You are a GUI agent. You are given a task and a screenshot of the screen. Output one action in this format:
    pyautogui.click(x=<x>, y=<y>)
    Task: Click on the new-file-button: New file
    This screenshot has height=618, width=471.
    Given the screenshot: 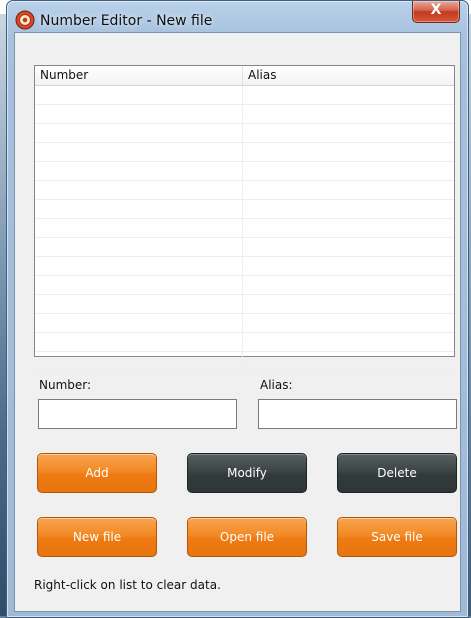 What is the action you would take?
    pyautogui.click(x=97, y=537)
    